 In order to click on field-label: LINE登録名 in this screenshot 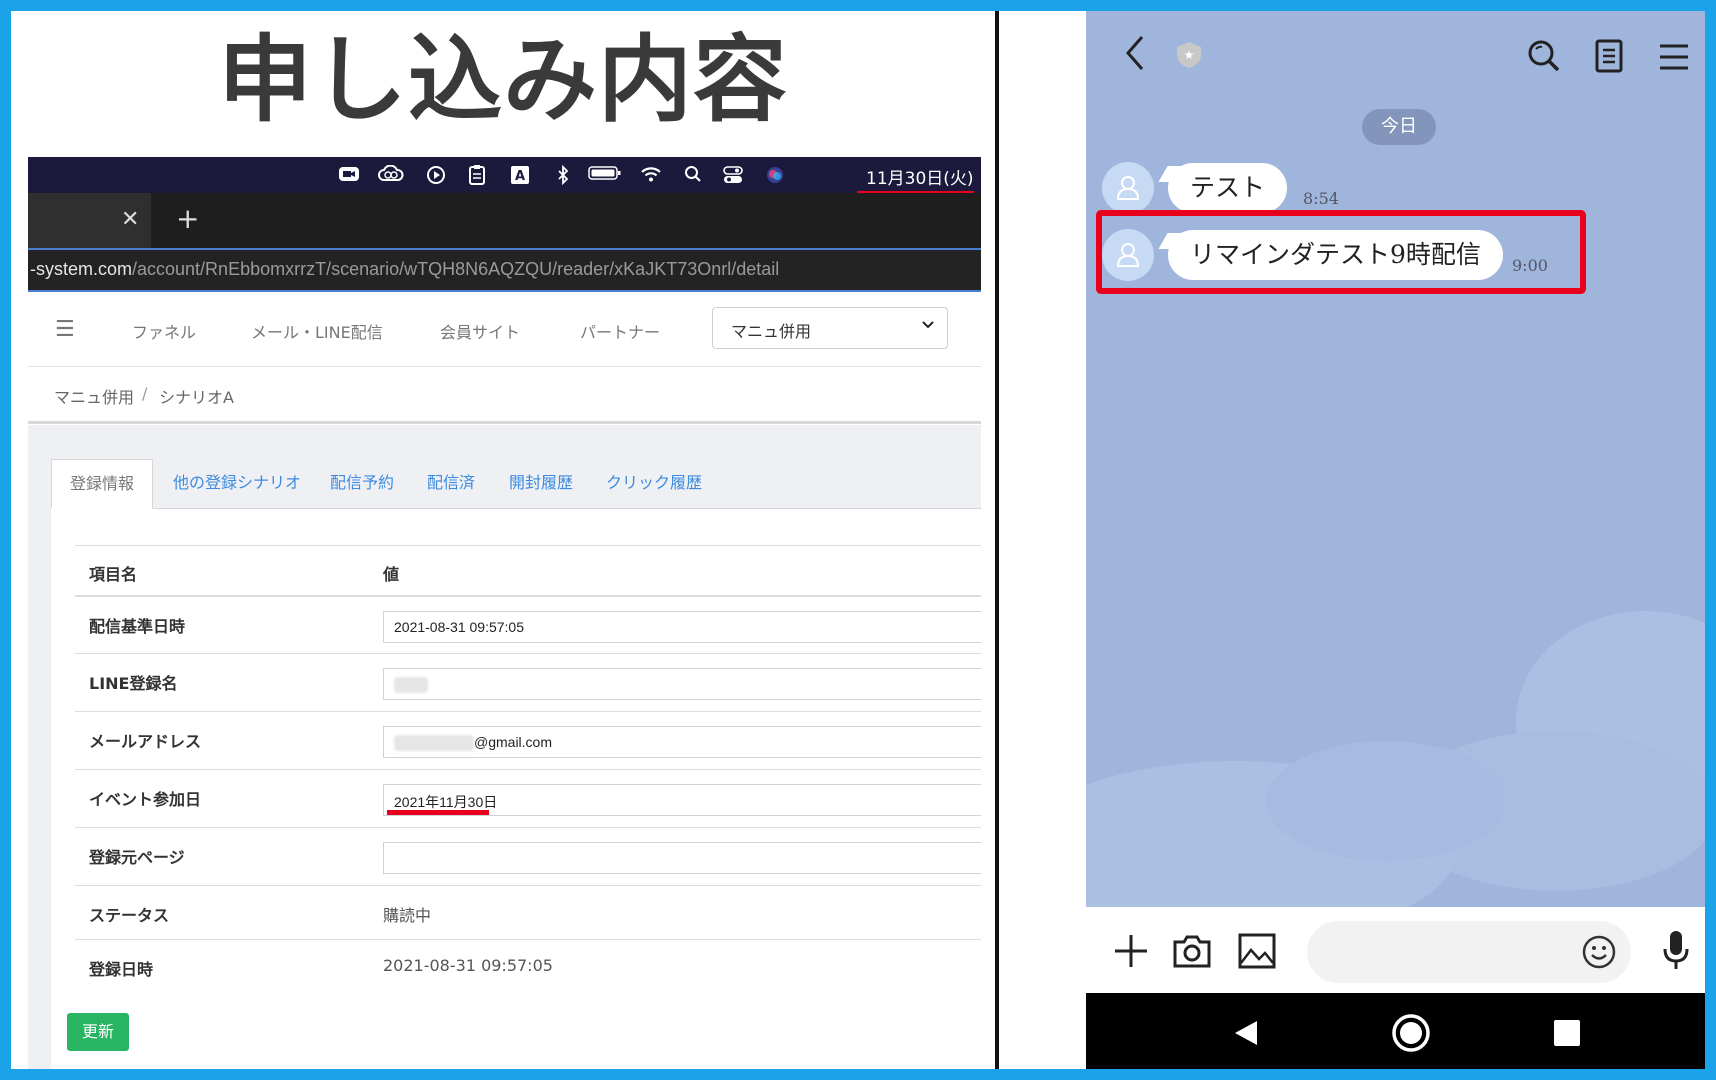, I will do `click(133, 683)`.